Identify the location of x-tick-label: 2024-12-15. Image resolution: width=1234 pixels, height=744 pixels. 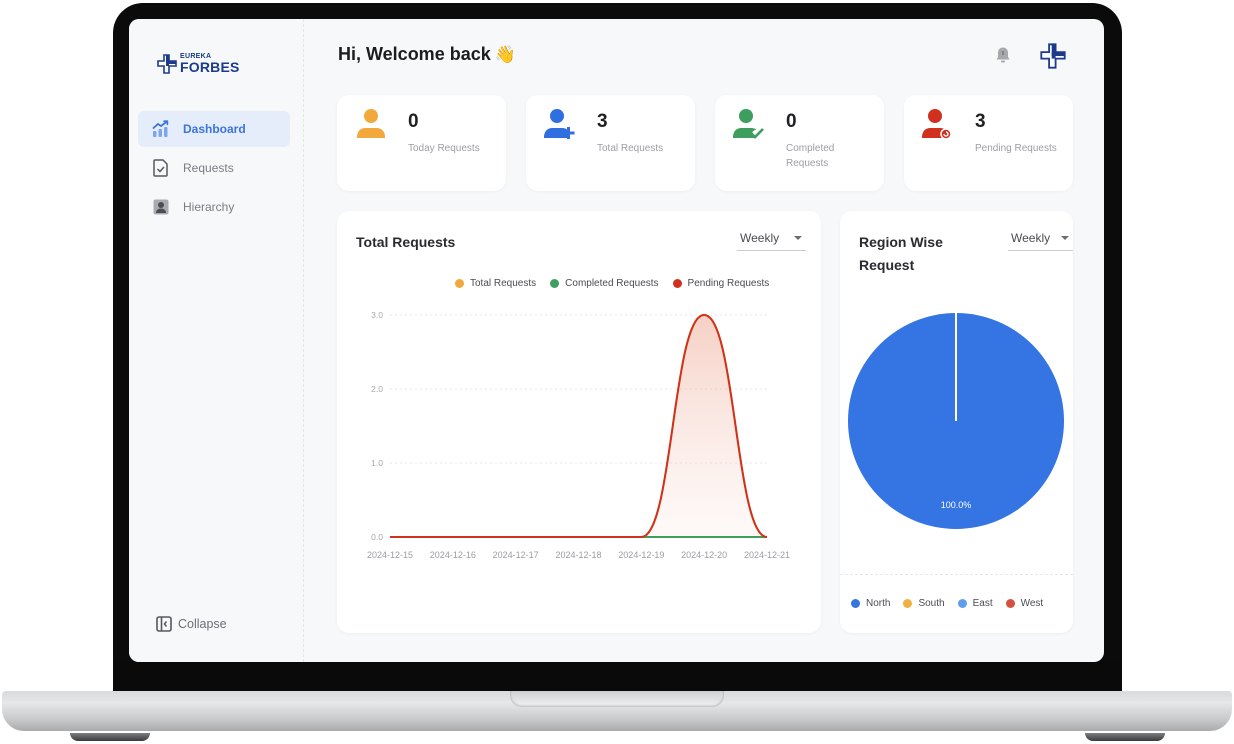
(390, 555).